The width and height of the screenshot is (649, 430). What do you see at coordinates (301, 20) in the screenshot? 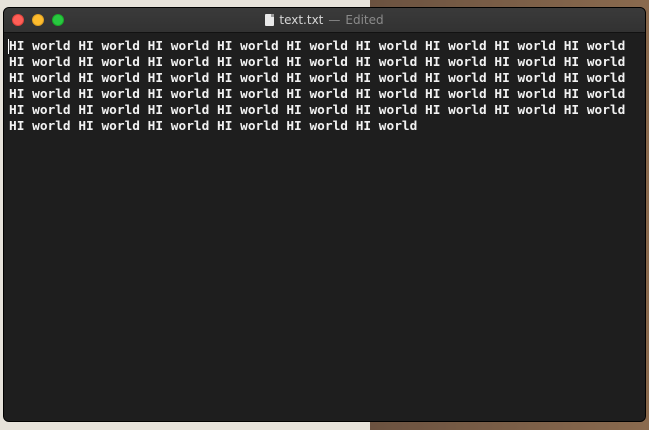
I see `file-name: text.txt` at bounding box center [301, 20].